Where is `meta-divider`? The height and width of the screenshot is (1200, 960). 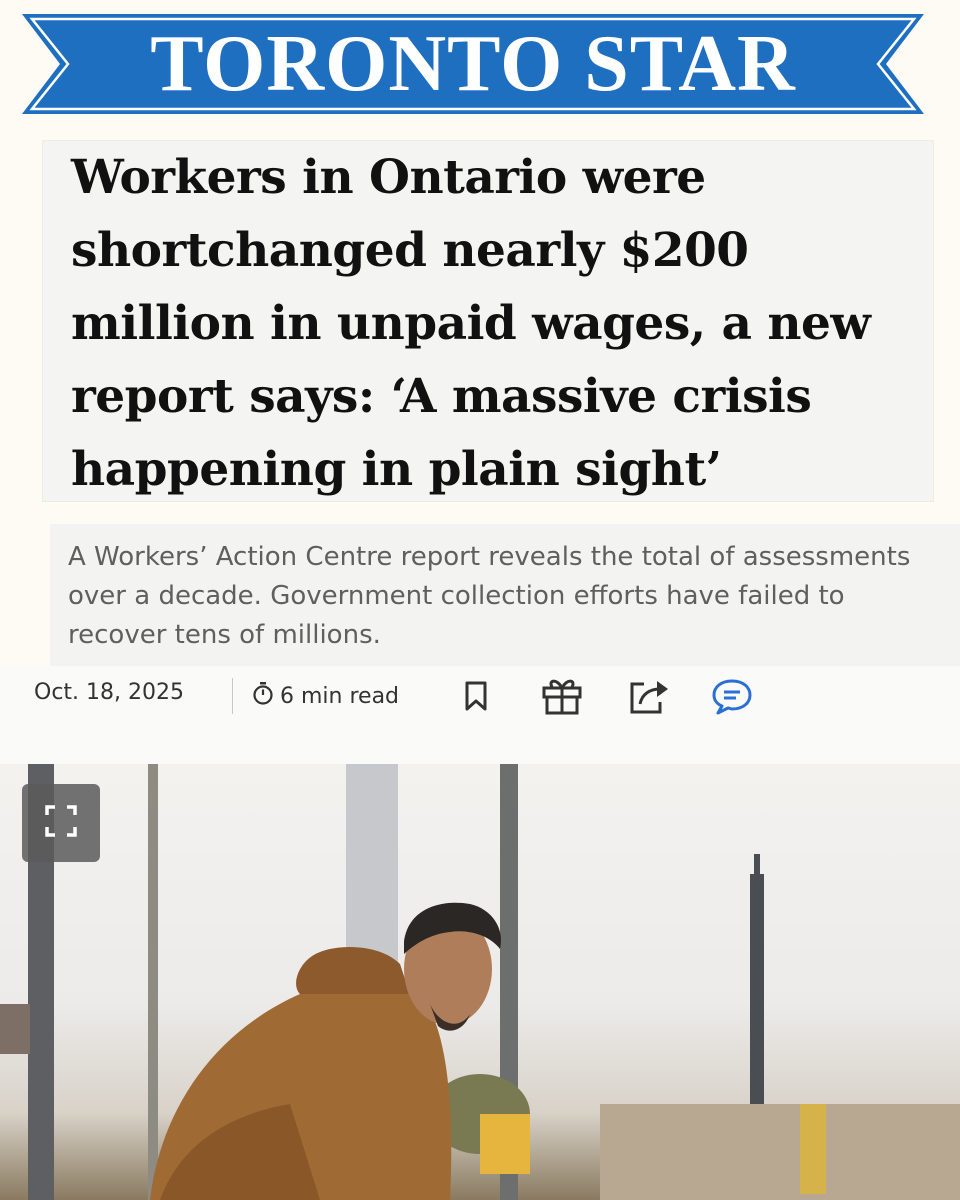 meta-divider is located at coordinates (232, 696).